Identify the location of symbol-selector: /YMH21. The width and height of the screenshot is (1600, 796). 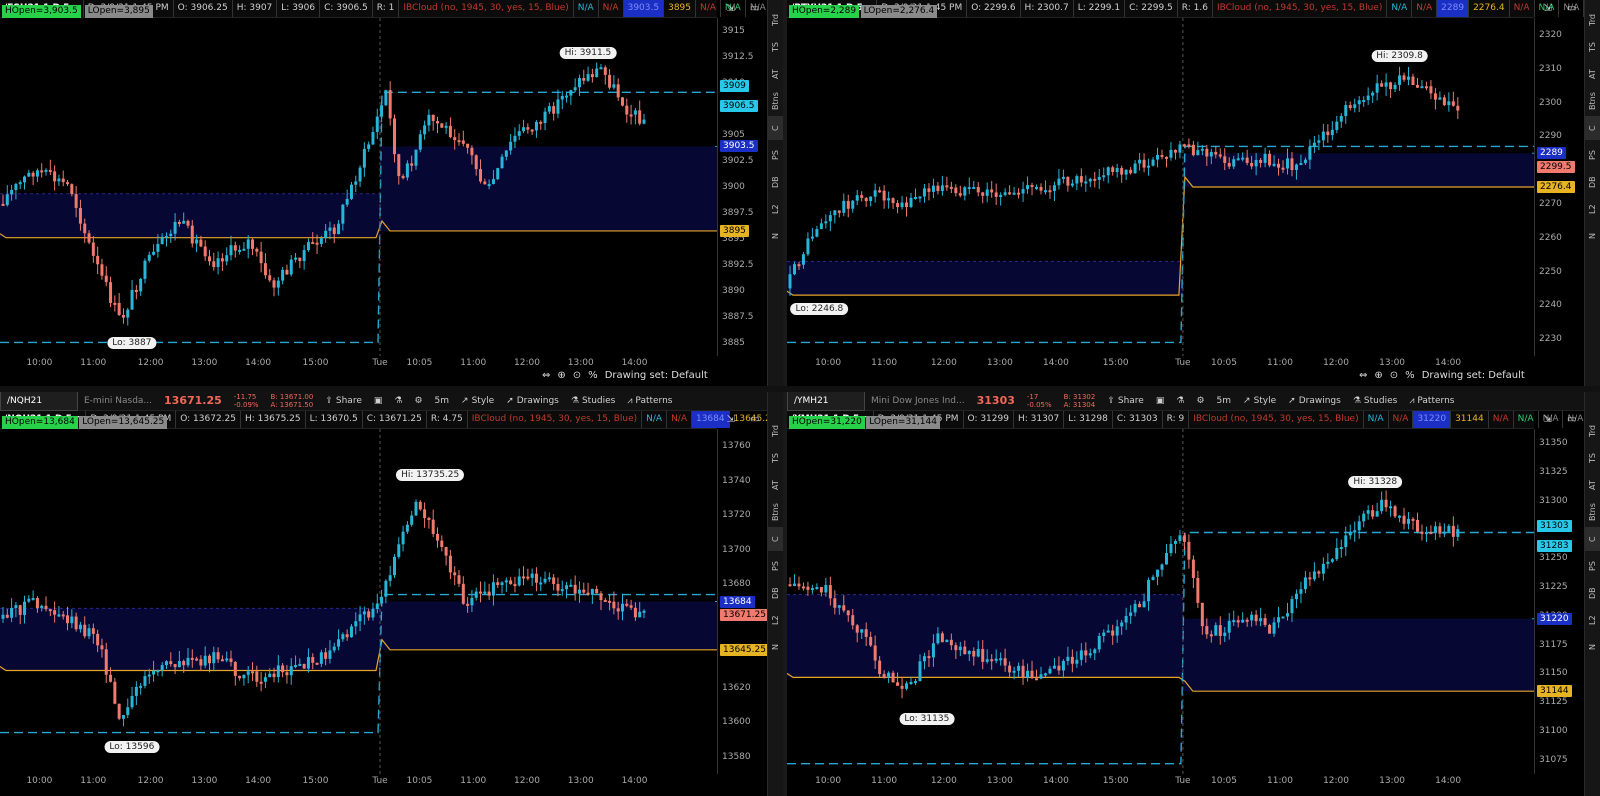
(826, 401).